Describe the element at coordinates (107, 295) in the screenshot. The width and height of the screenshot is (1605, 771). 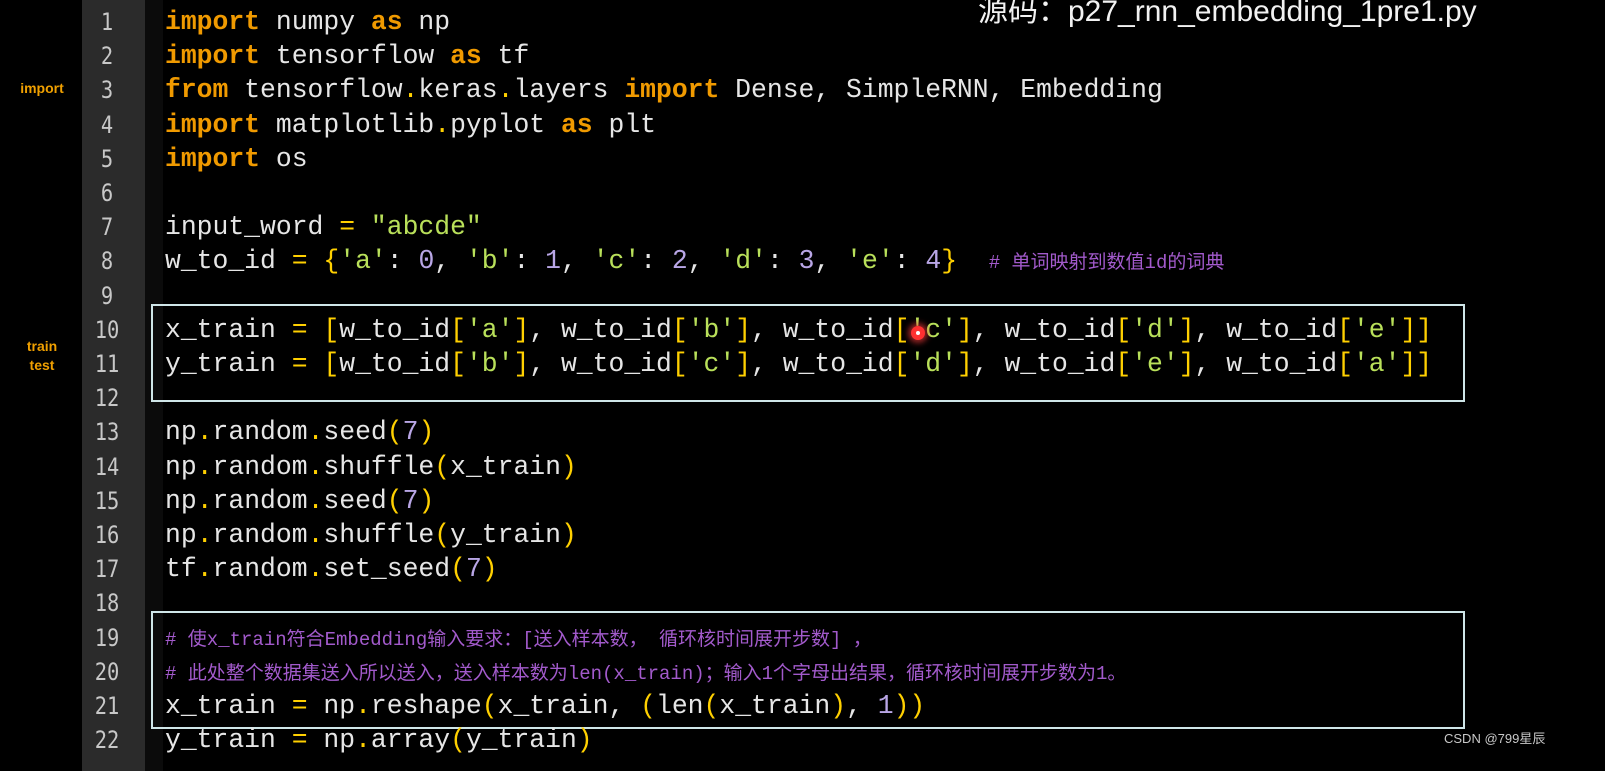
I see `line-number: 9` at that location.